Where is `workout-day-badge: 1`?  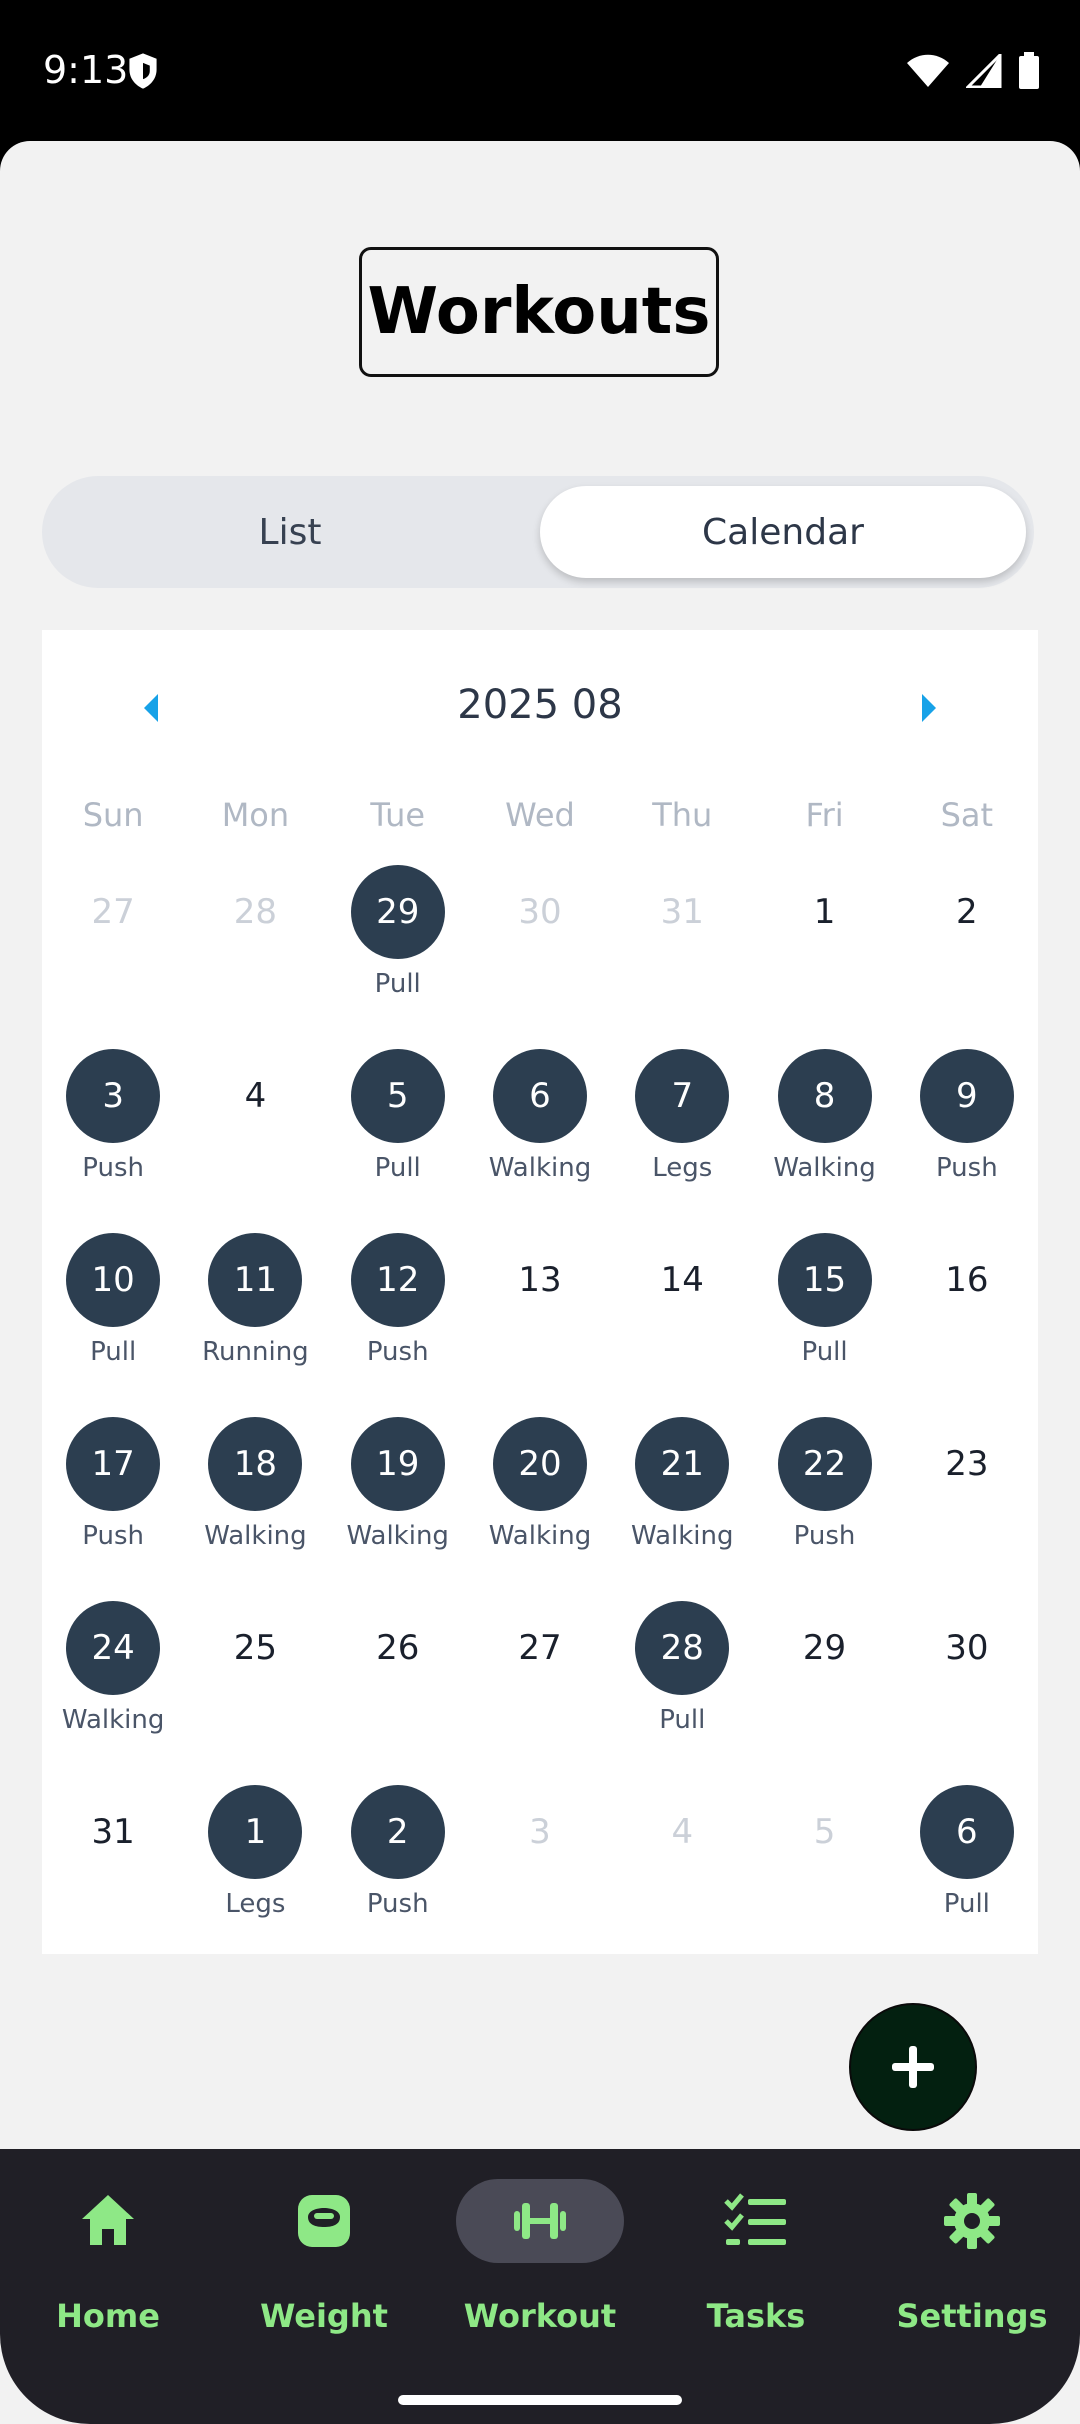
workout-day-badge: 1 is located at coordinates (255, 1832).